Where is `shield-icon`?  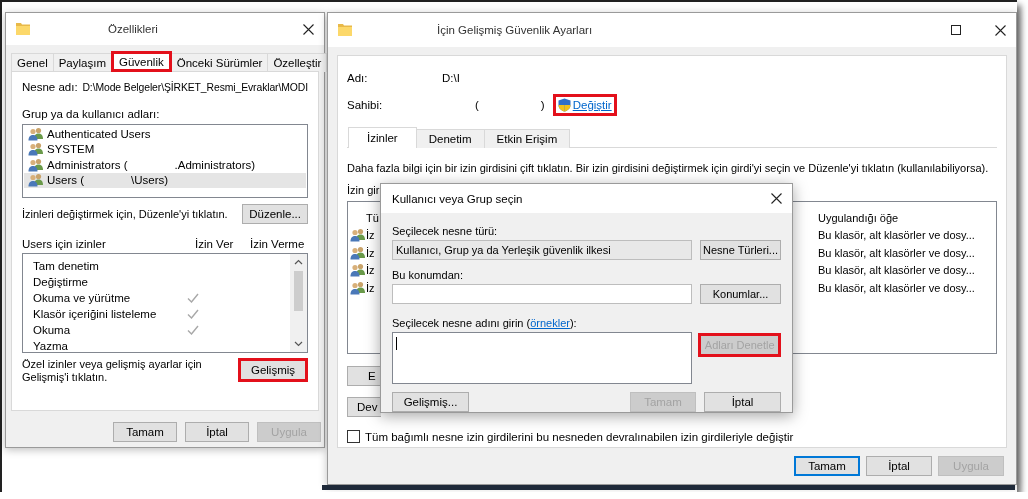
shield-icon is located at coordinates (564, 105).